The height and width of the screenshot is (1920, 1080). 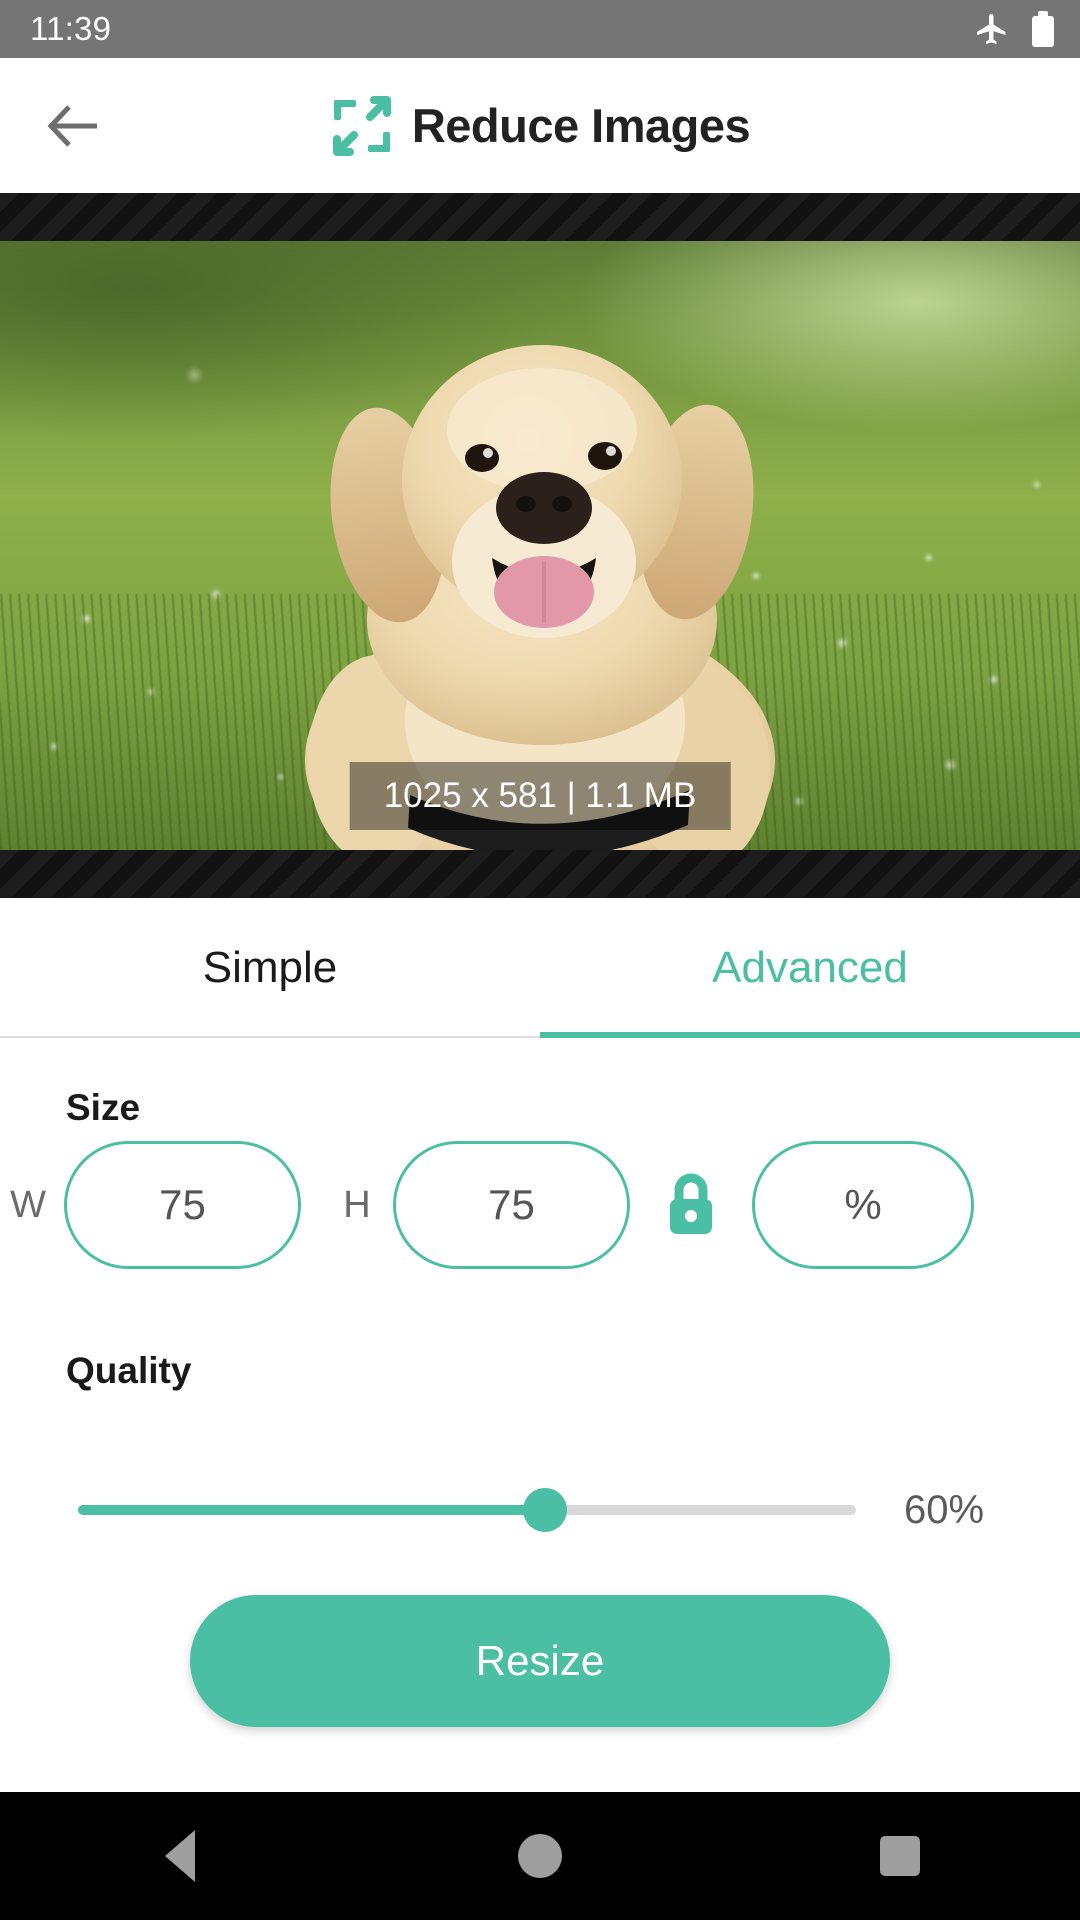 What do you see at coordinates (544, 1510) in the screenshot?
I see `quality-slider-thumb` at bounding box center [544, 1510].